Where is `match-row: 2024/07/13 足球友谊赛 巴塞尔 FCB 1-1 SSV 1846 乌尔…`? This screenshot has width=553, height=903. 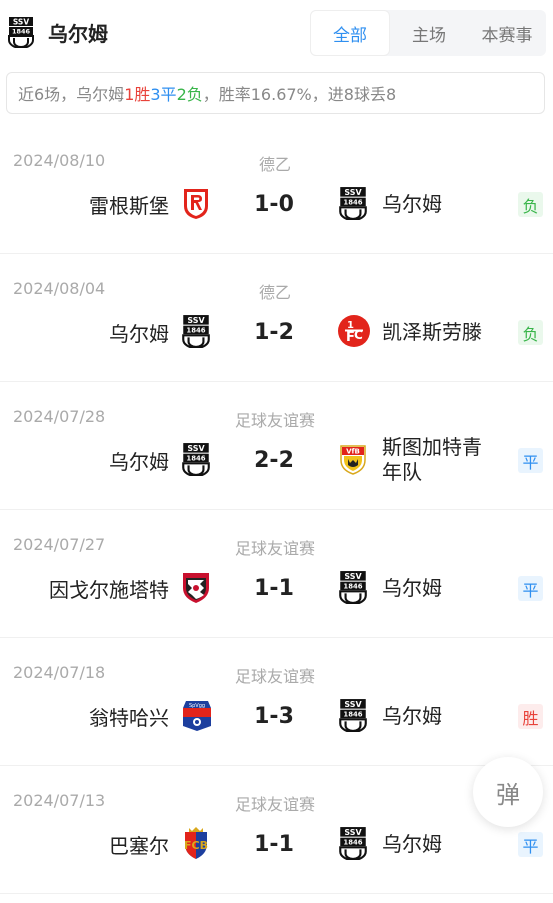 match-row: 2024/07/13 足球友谊赛 巴塞尔 FCB 1-1 SSV 1846 乌尔… is located at coordinates (276, 830).